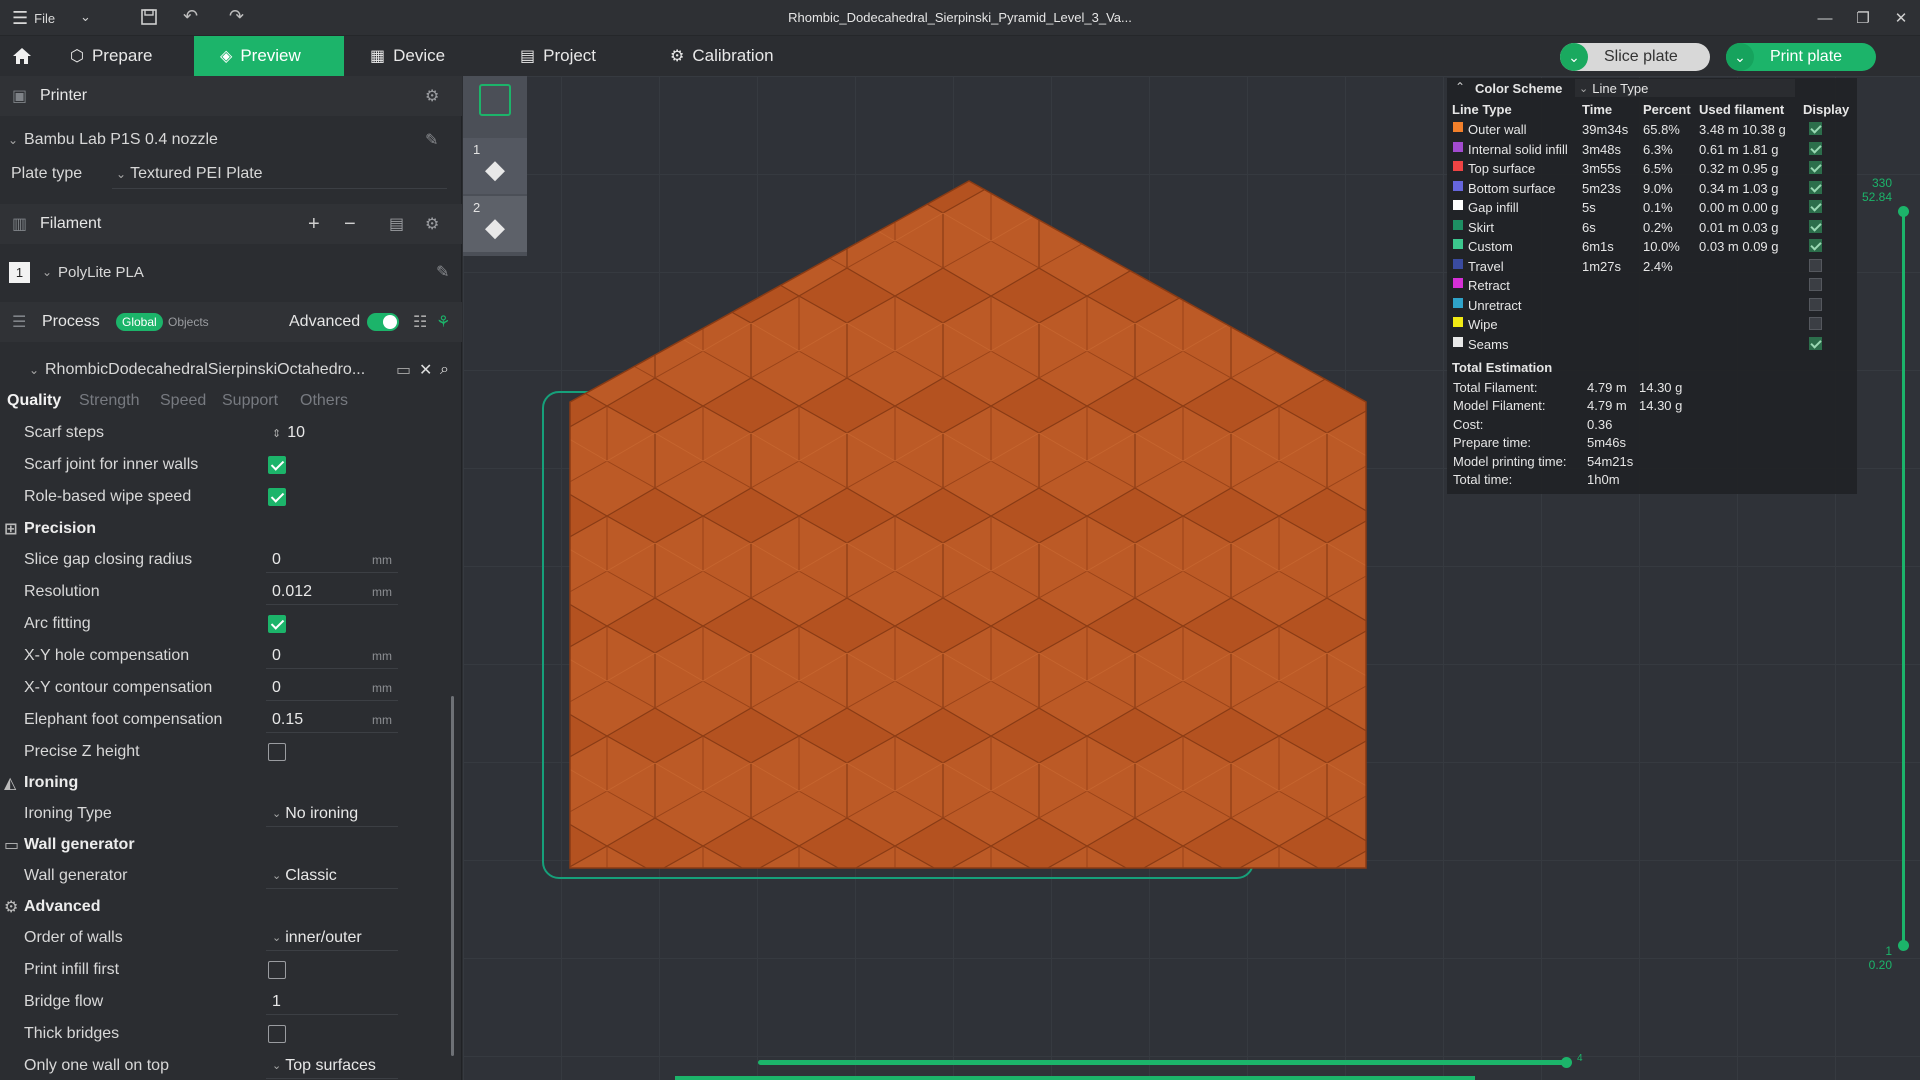  What do you see at coordinates (1460, 87) in the screenshot?
I see `collapse-icon: ⌃` at bounding box center [1460, 87].